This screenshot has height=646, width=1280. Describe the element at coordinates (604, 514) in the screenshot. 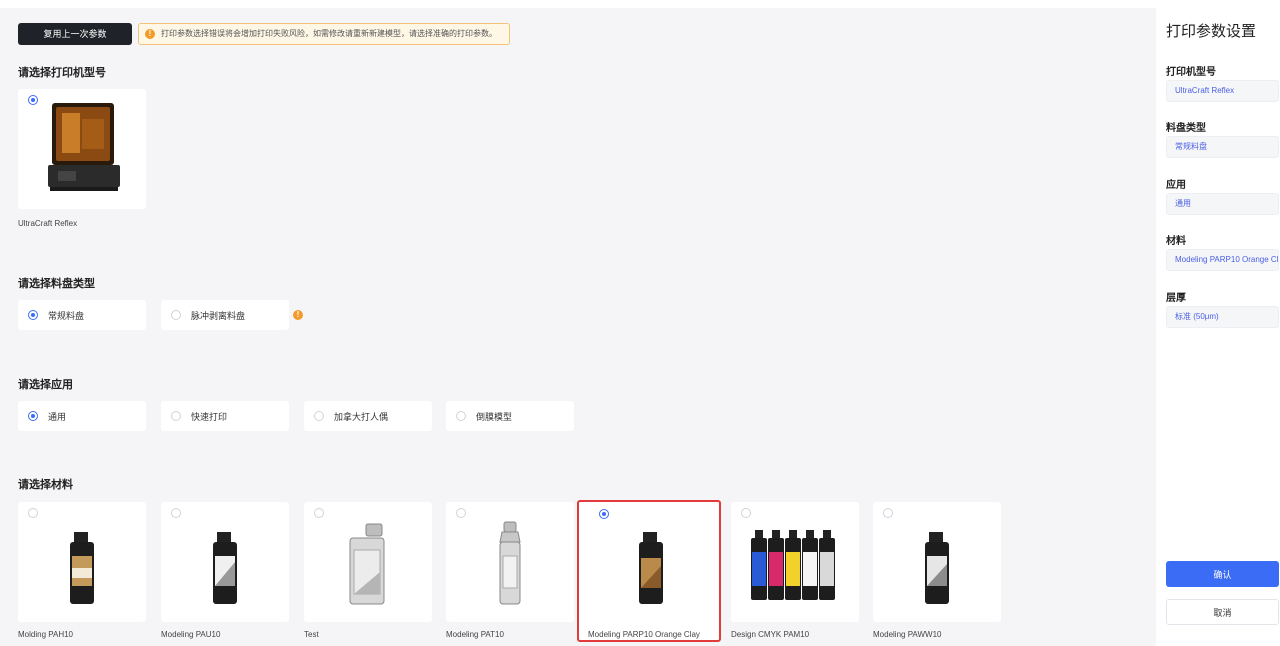

I see `material-radio-selected` at that location.